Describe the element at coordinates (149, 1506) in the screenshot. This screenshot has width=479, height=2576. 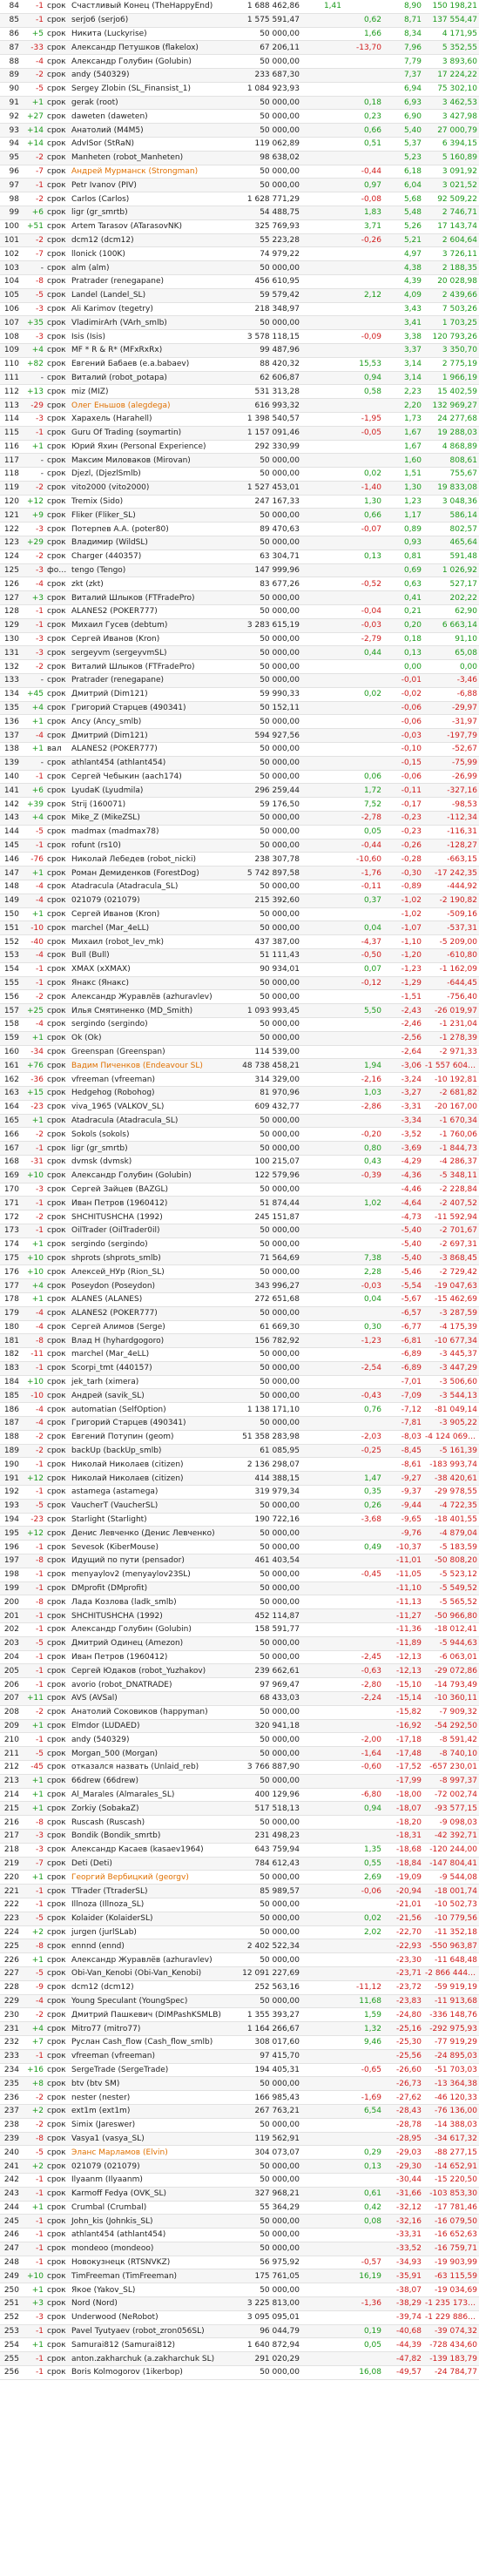
I see `trader-name-cell: VaucherT (VaucherSL)` at that location.